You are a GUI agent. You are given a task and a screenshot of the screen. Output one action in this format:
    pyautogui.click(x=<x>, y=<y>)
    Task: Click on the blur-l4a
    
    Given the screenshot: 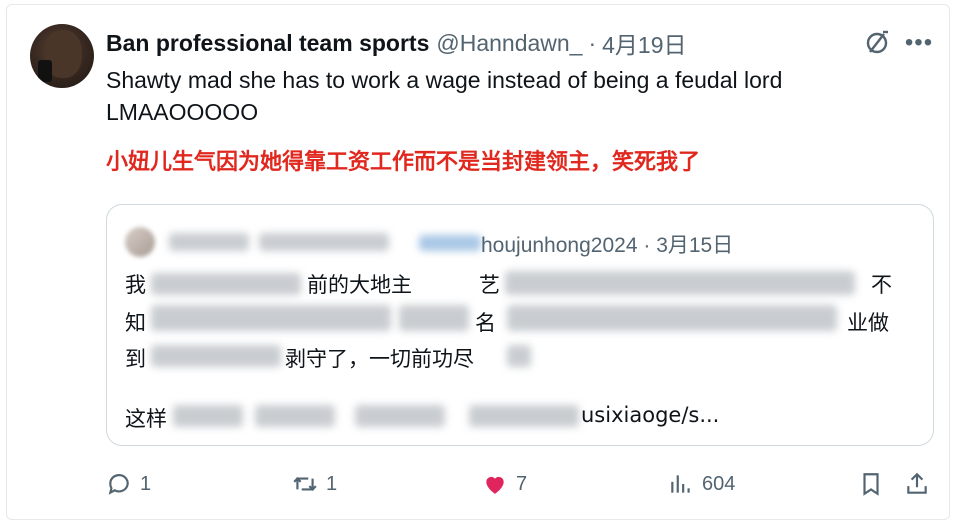 What is the action you would take?
    pyautogui.click(x=208, y=416)
    